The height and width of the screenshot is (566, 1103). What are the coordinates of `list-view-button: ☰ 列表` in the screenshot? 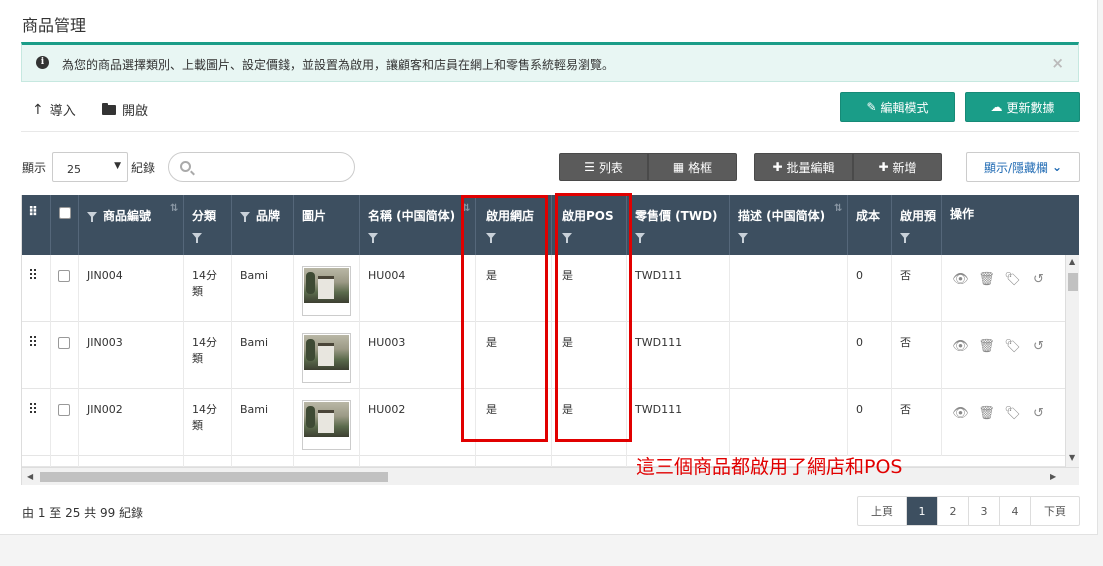 It's located at (603, 167).